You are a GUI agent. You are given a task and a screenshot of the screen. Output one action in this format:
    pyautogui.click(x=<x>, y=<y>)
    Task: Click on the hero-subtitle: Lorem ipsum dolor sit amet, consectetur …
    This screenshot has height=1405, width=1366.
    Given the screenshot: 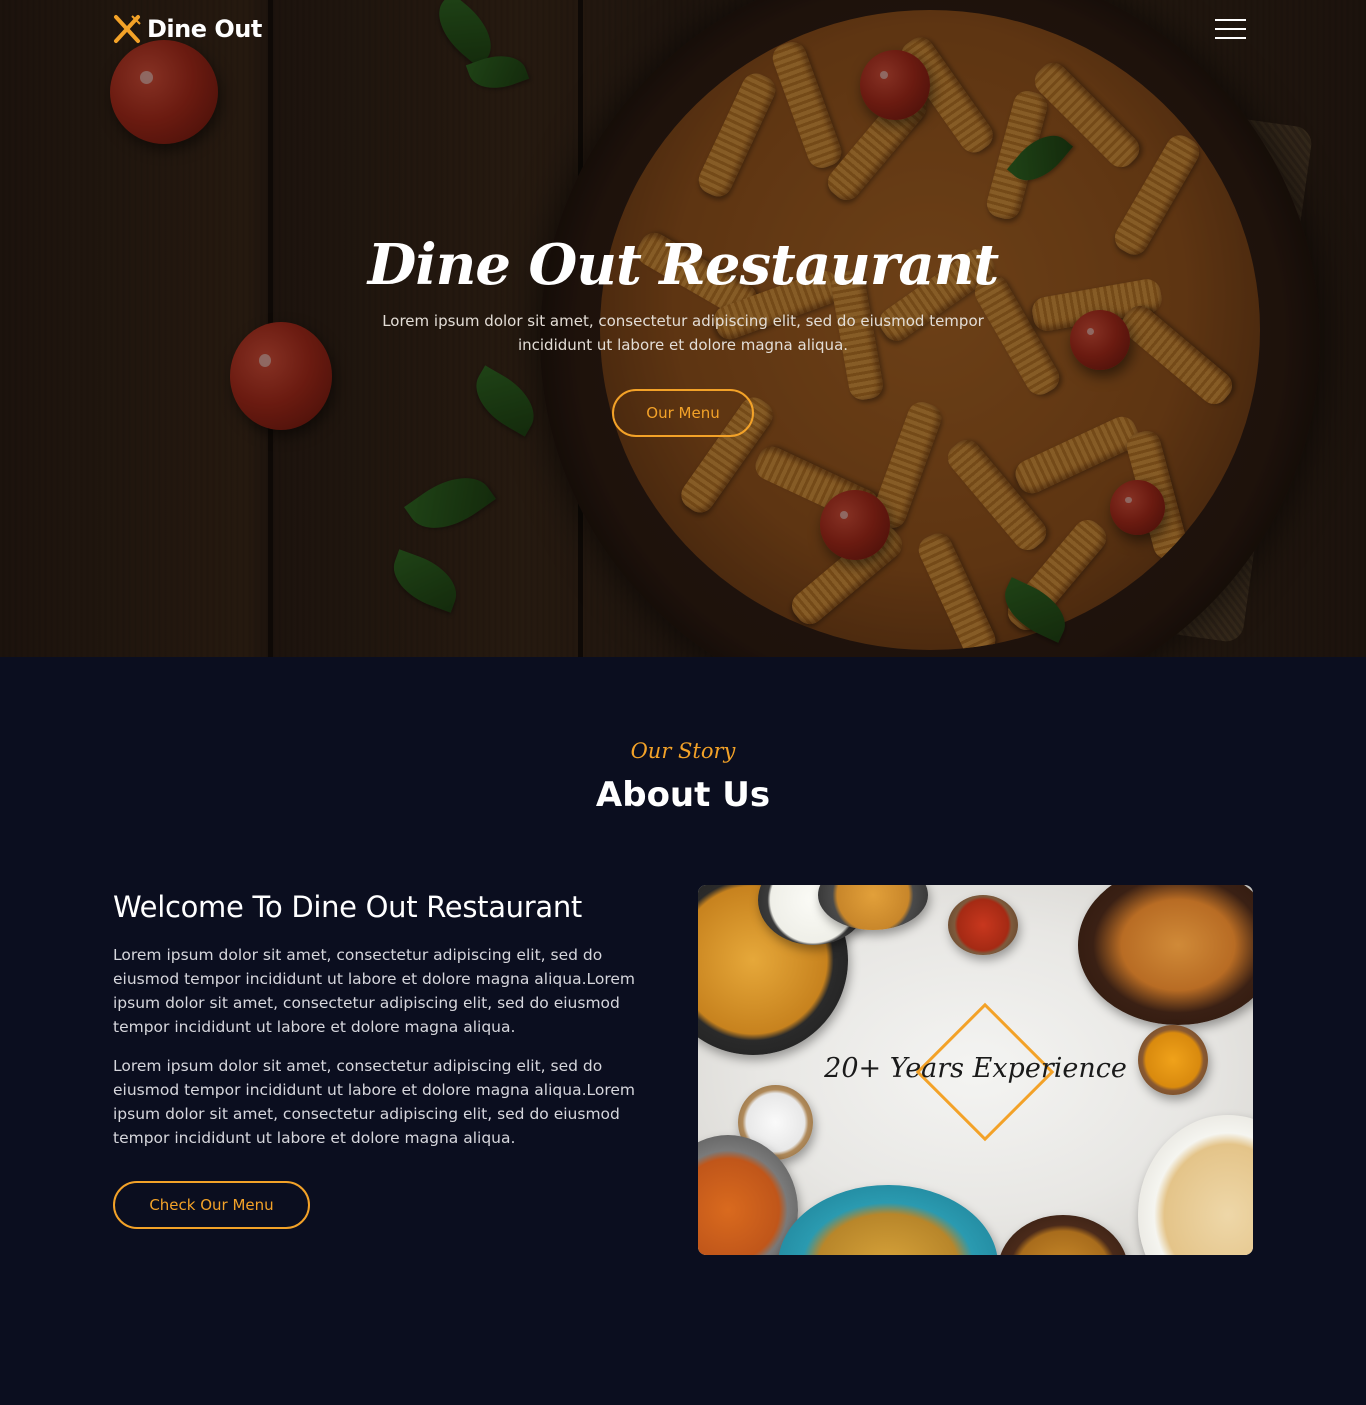 What is the action you would take?
    pyautogui.click(x=683, y=333)
    